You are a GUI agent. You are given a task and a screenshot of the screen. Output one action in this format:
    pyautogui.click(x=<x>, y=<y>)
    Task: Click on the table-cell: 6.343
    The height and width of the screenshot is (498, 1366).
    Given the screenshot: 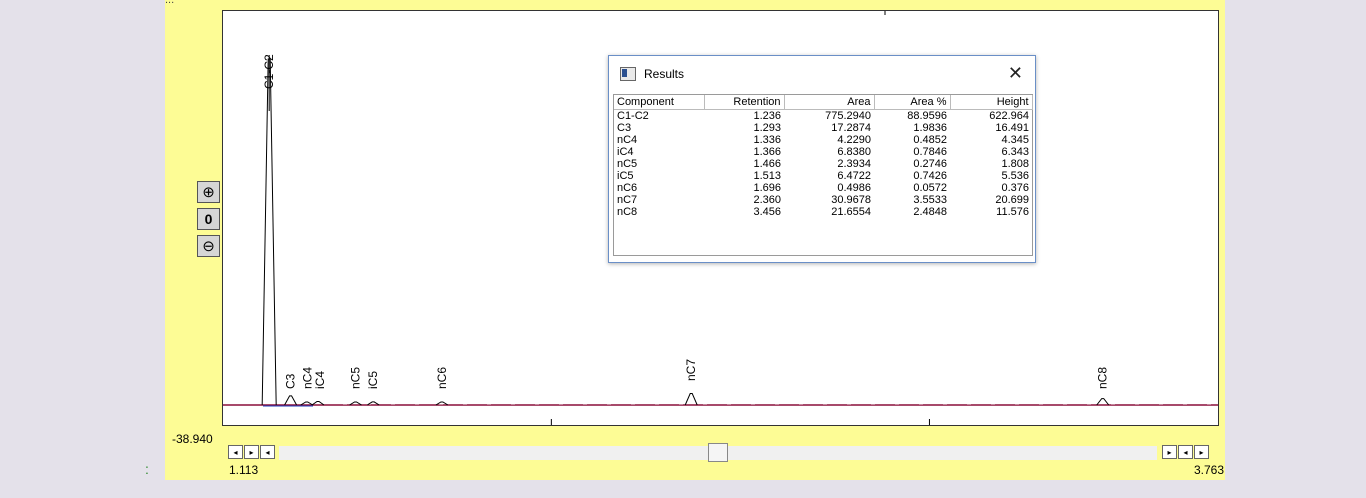 What is the action you would take?
    pyautogui.click(x=1015, y=152)
    